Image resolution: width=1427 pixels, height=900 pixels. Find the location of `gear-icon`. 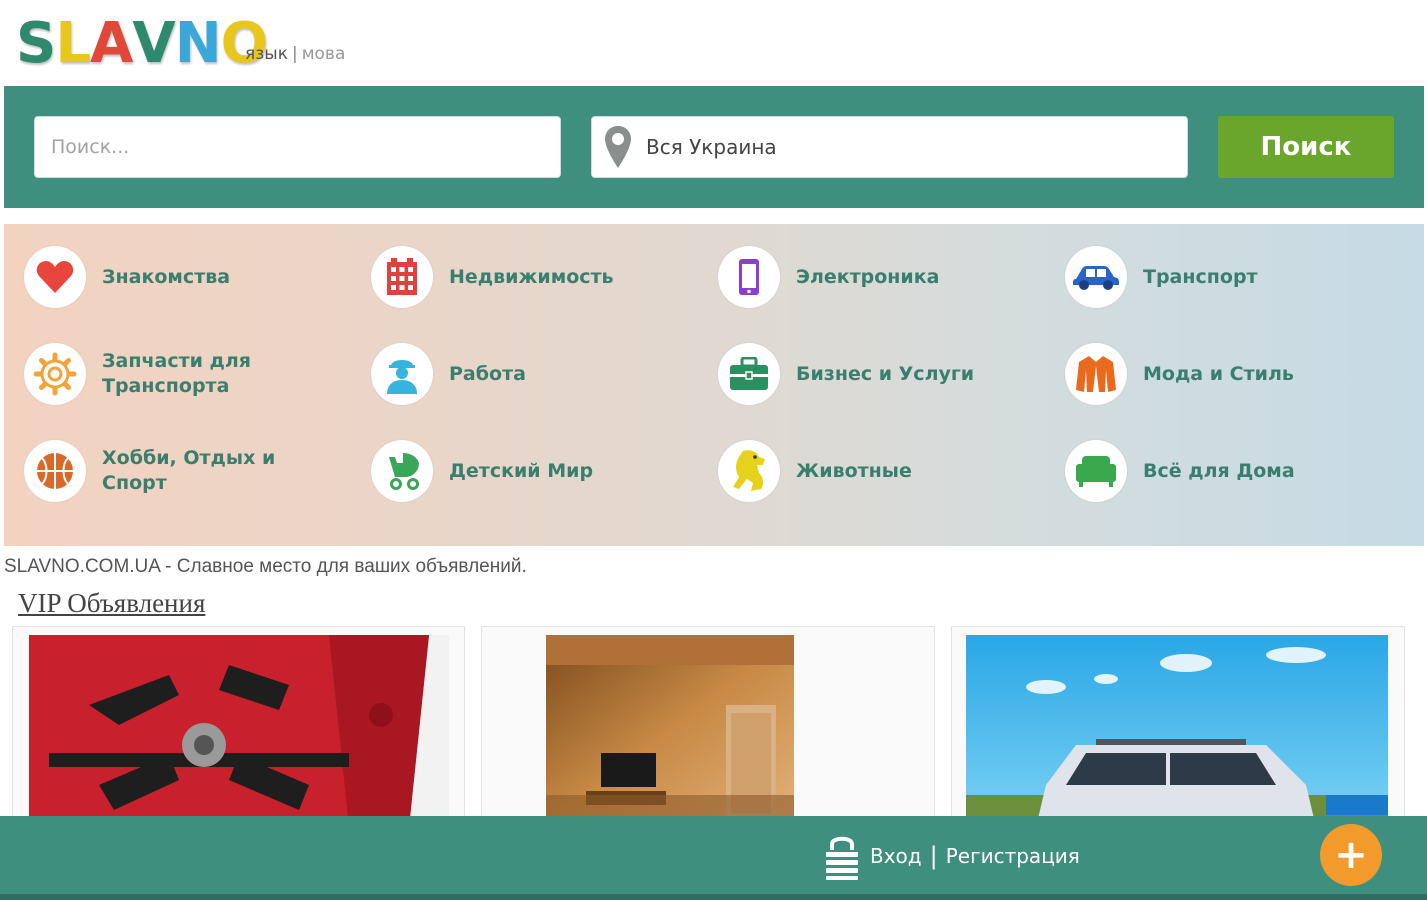

gear-icon is located at coordinates (55, 374).